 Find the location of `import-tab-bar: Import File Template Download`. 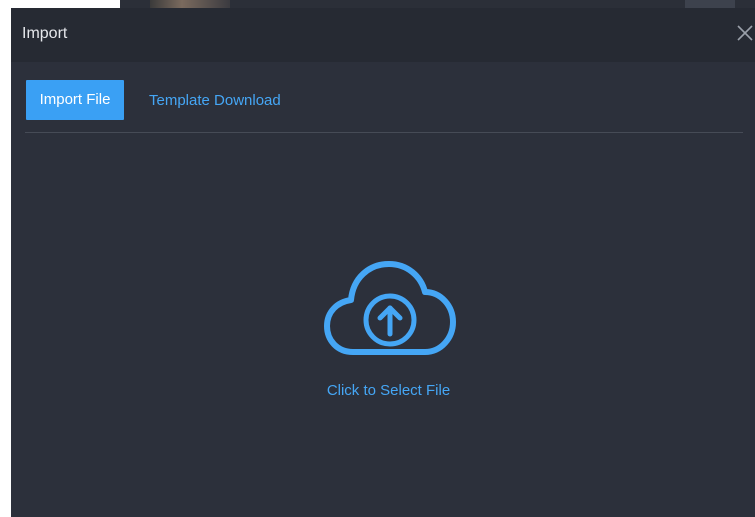

import-tab-bar: Import File Template Download is located at coordinates (384, 106).